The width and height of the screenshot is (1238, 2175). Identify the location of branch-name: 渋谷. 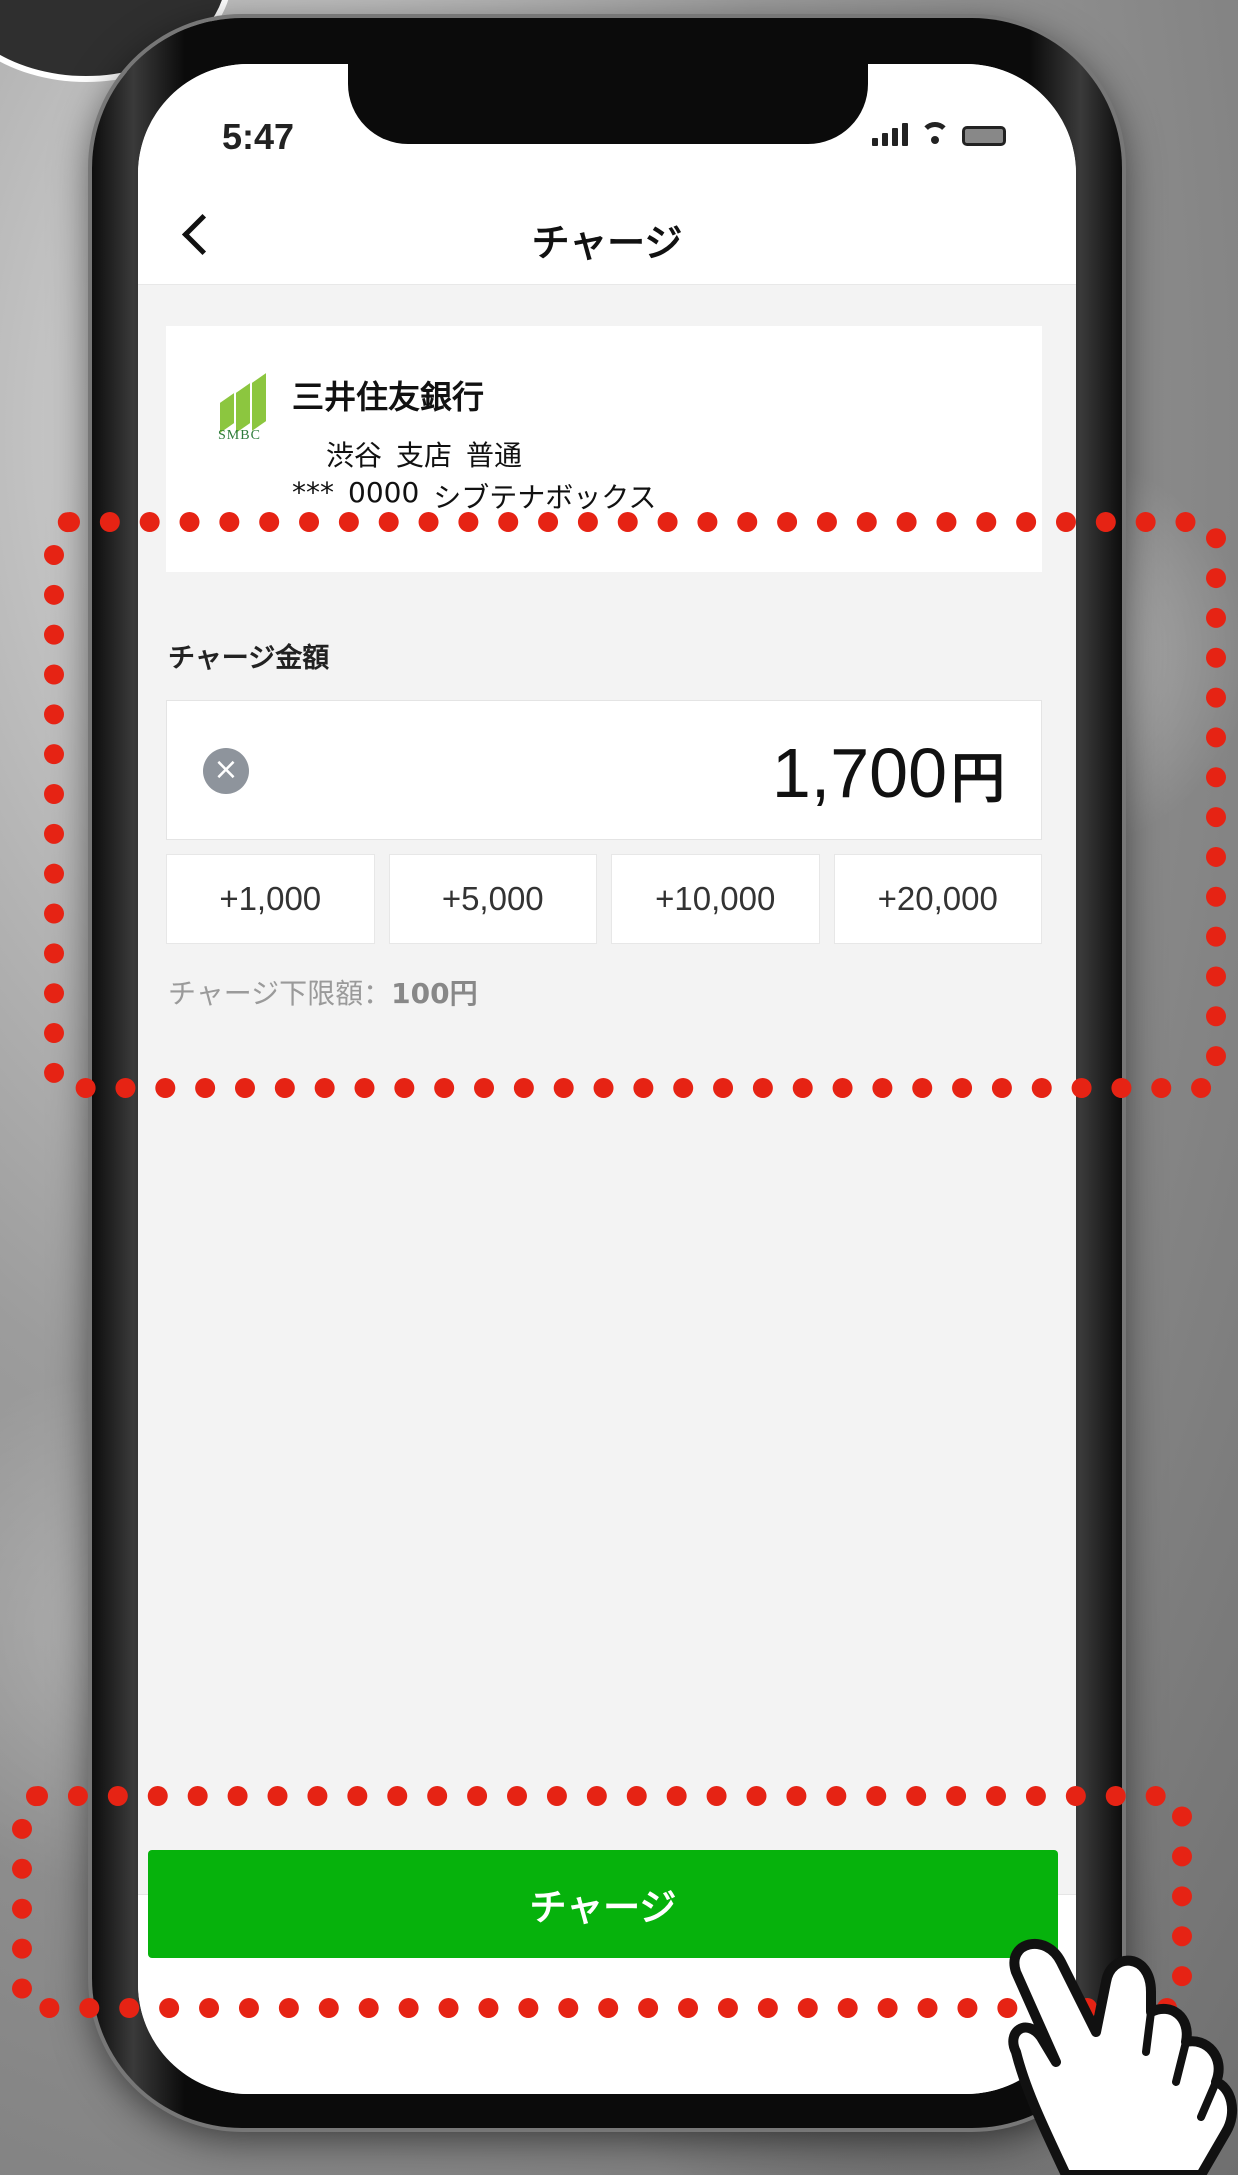
(354, 455).